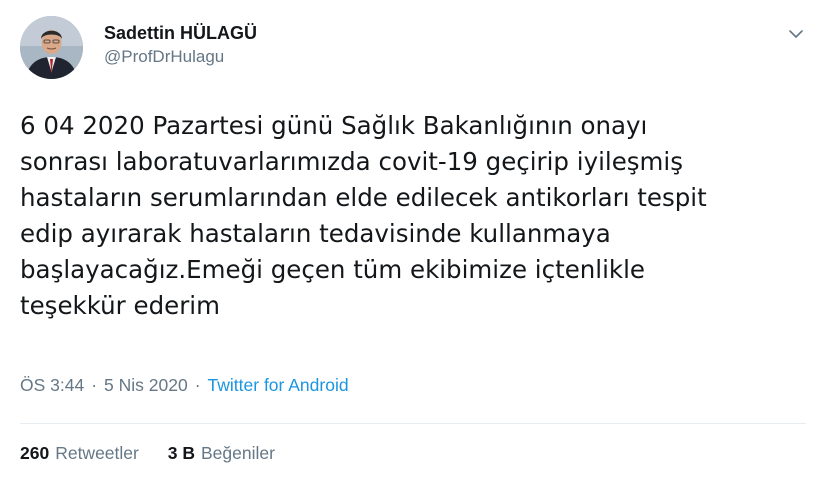 Image resolution: width=826 pixels, height=478 pixels. Describe the element at coordinates (52, 385) in the screenshot. I see `tweet-time: ÖS 3:44` at that location.